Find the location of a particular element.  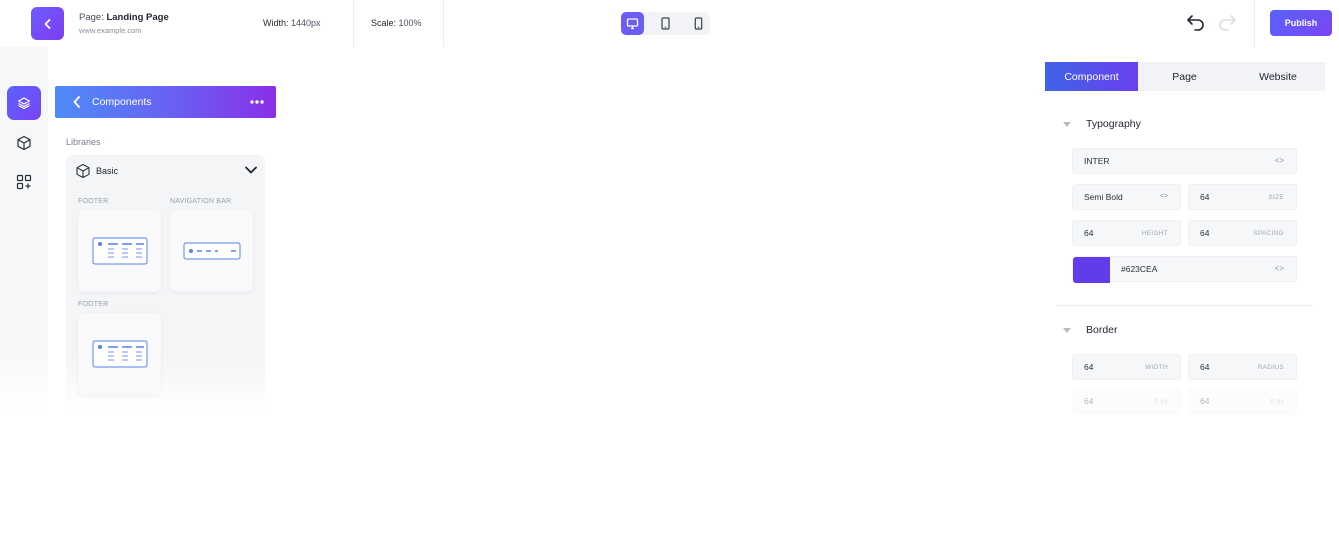

undo-icon is located at coordinates (1196, 22).